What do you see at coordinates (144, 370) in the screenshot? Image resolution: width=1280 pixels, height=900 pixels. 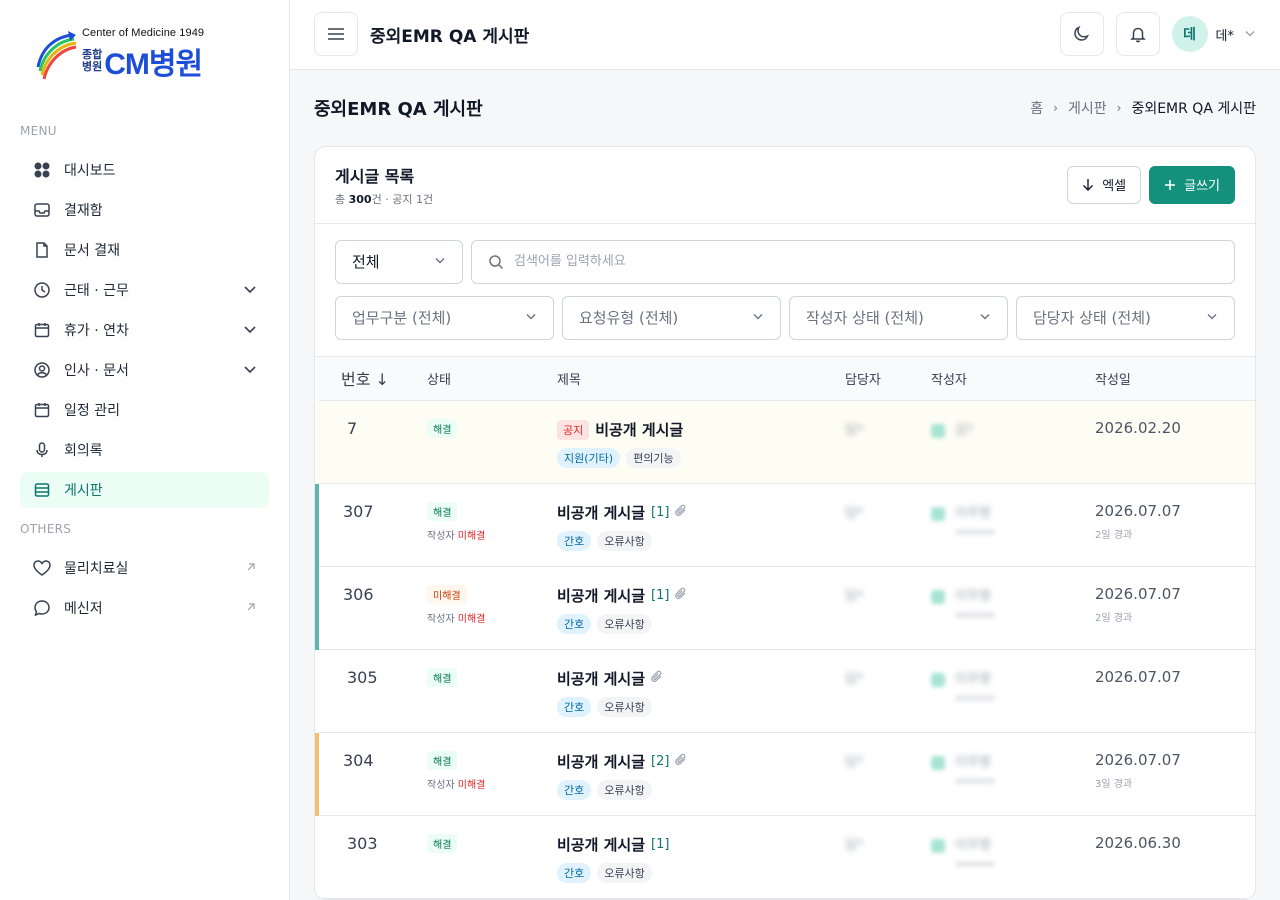 I see `sidebar-item-hr-documents: 인사 · 문서` at bounding box center [144, 370].